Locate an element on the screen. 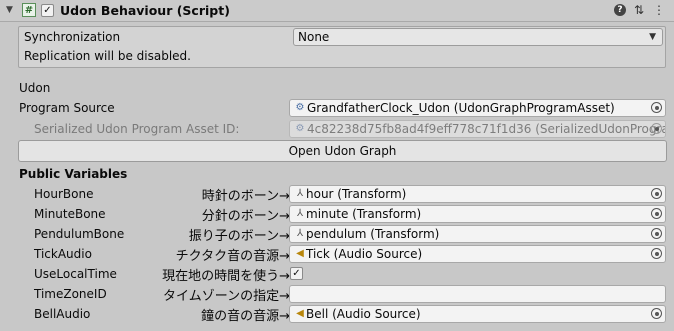 The height and width of the screenshot is (331, 674). context-menu-icon: ⋮ is located at coordinates (659, 10).